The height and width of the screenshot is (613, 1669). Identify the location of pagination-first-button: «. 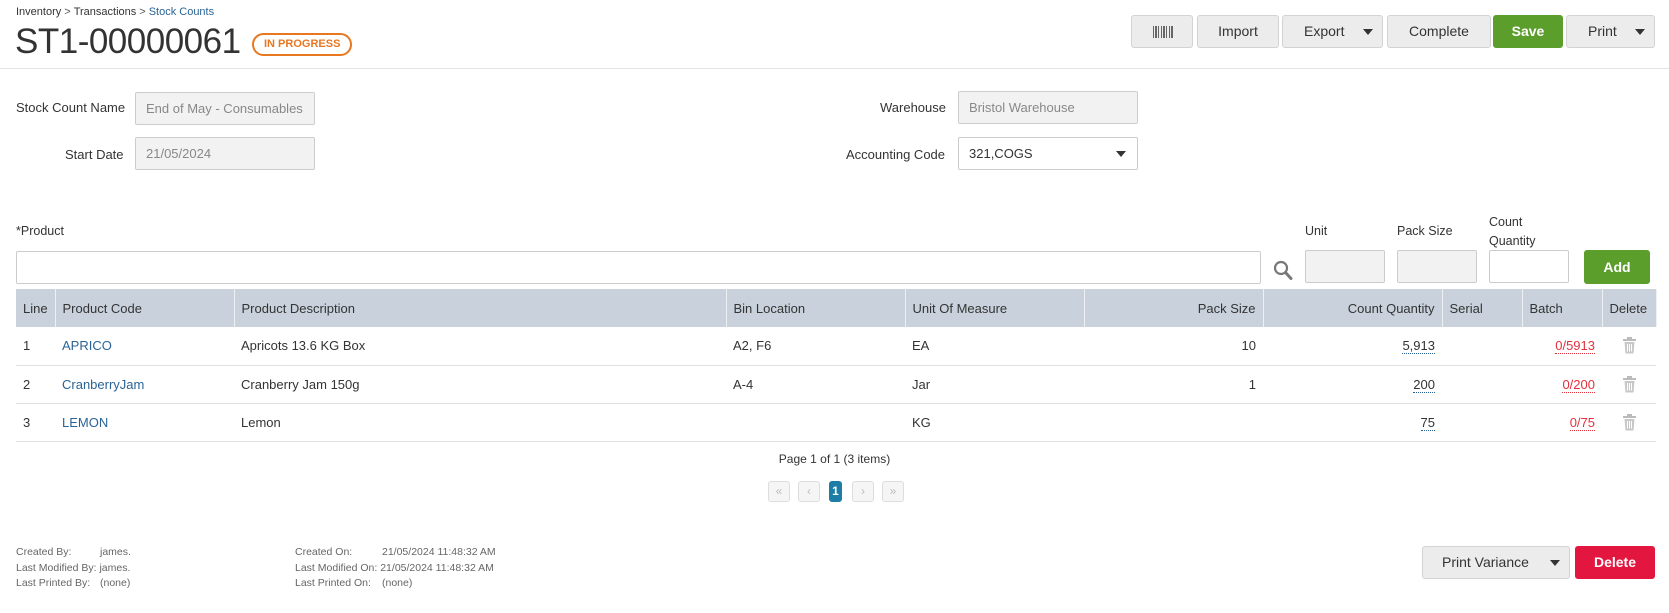
(779, 491).